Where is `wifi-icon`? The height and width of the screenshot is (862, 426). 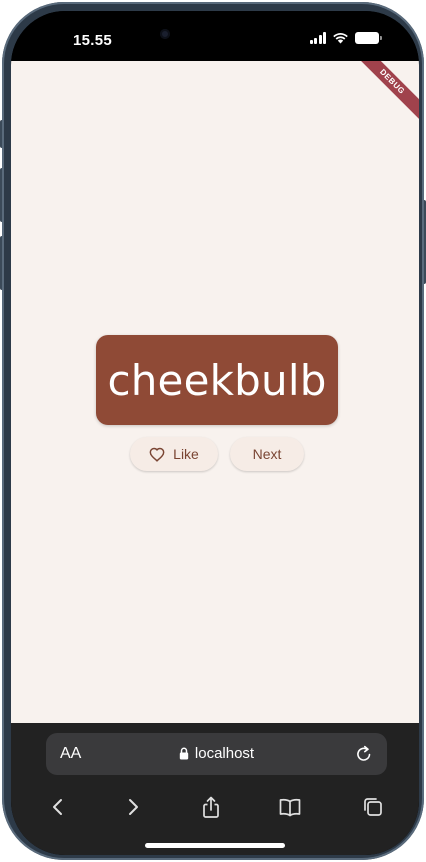 wifi-icon is located at coordinates (340, 38).